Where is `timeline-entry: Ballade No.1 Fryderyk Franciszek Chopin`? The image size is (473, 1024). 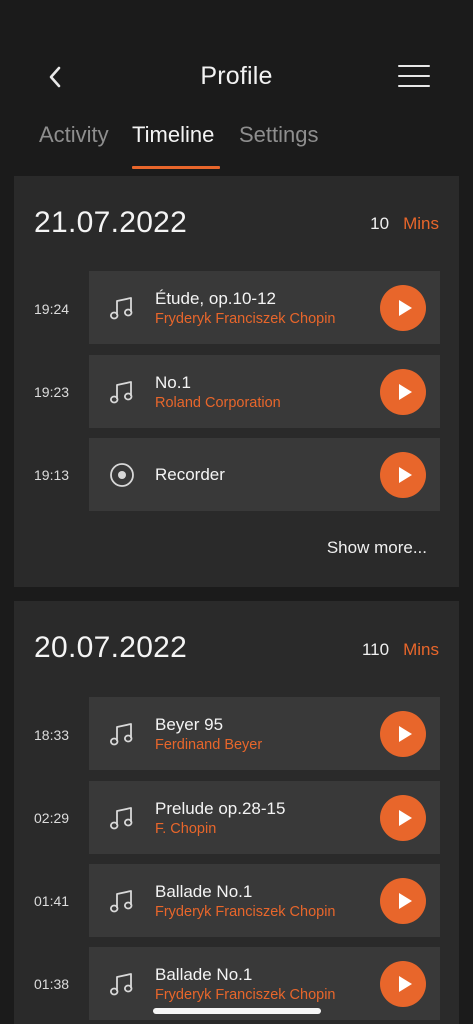
timeline-entry: Ballade No.1 Fryderyk Franciszek Chopin is located at coordinates (264, 900).